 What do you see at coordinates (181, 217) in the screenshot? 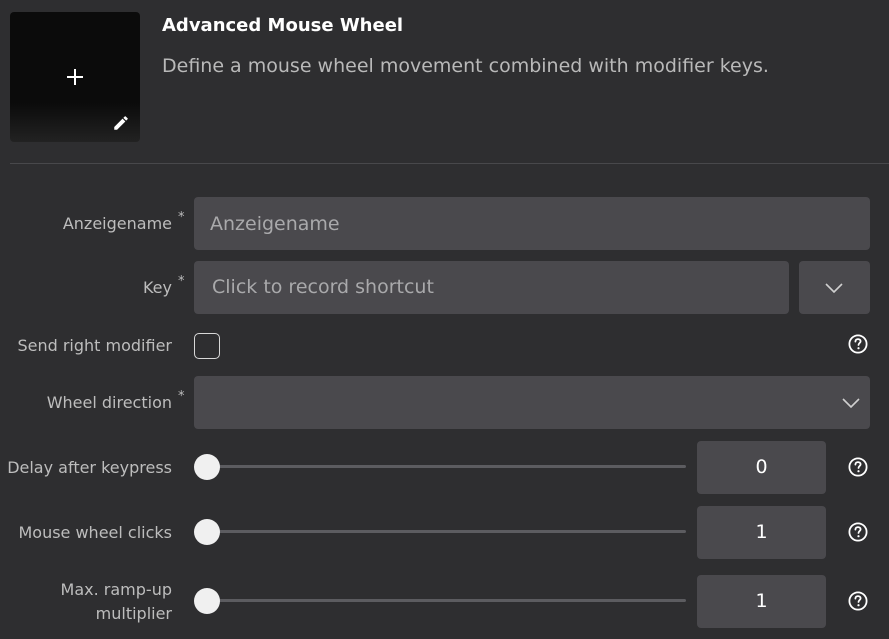
I see `display-name-required-mark: *` at bounding box center [181, 217].